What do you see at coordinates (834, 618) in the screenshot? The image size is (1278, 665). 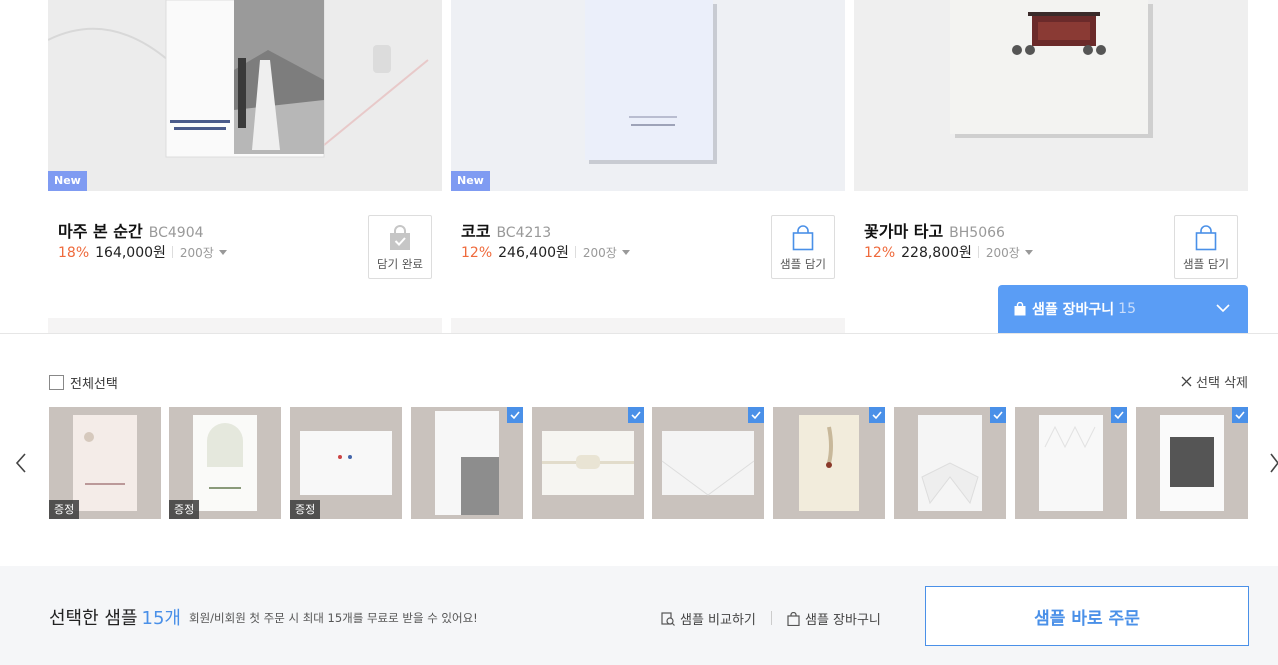 I see `sample-cart-link: 샘플 장바구니` at bounding box center [834, 618].